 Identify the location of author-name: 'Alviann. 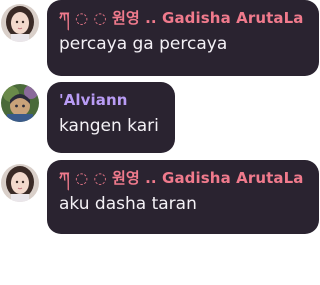
(111, 100).